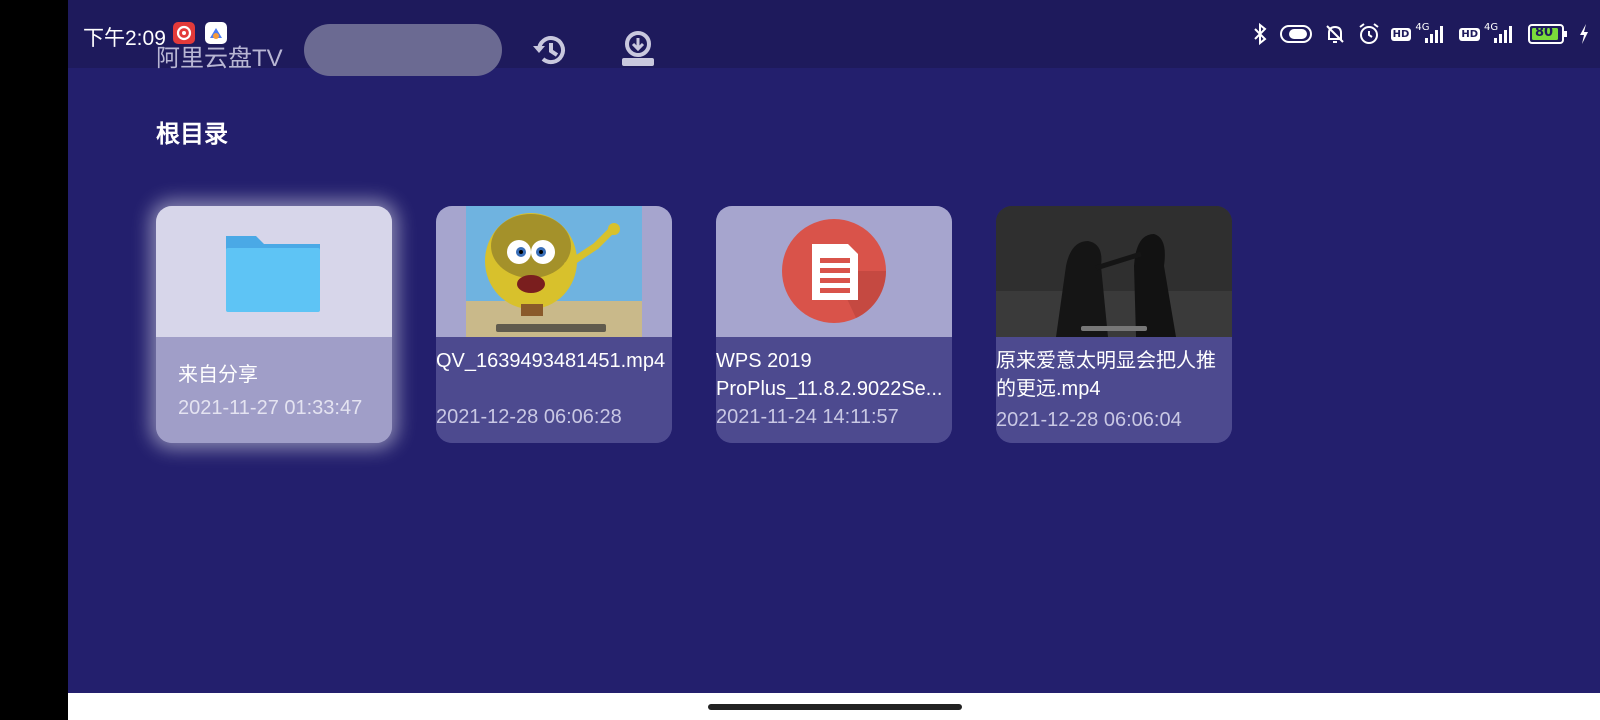 This screenshot has width=1600, height=720. I want to click on mute-bell-icon, so click(1335, 34).